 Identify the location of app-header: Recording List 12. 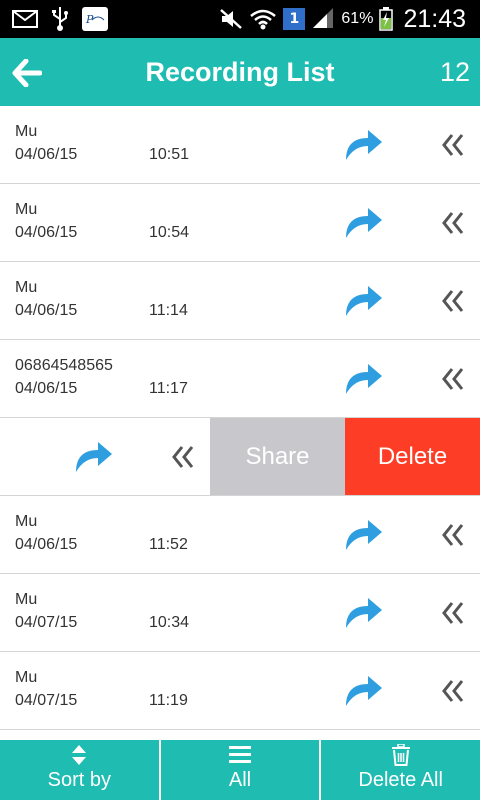
(240, 72).